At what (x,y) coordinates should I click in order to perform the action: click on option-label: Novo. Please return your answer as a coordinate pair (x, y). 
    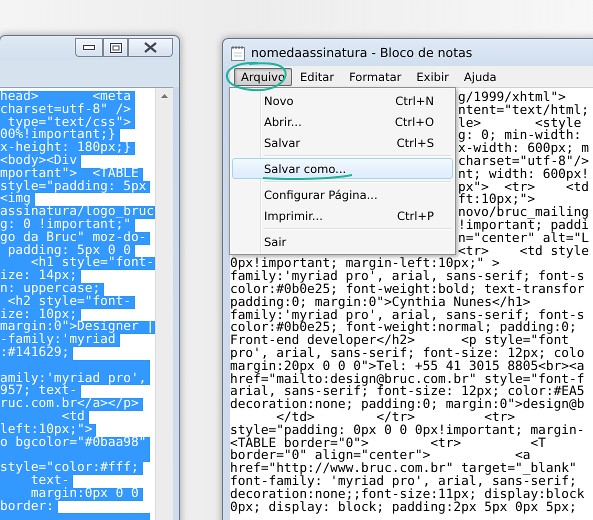
    Looking at the image, I should click on (279, 101).